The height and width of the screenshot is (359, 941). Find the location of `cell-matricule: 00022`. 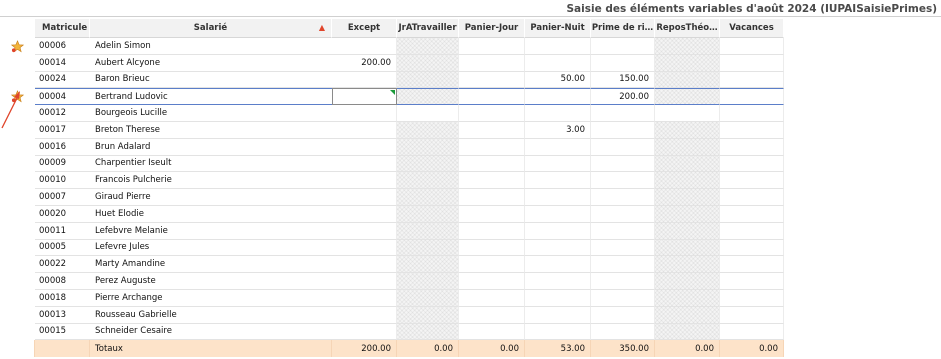

cell-matricule: 00022 is located at coordinates (62, 265).